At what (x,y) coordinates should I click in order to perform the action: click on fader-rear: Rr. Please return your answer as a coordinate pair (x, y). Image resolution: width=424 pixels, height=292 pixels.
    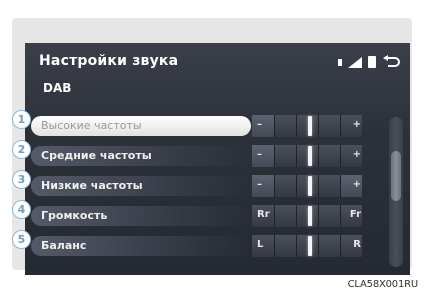
    Looking at the image, I should click on (263, 214).